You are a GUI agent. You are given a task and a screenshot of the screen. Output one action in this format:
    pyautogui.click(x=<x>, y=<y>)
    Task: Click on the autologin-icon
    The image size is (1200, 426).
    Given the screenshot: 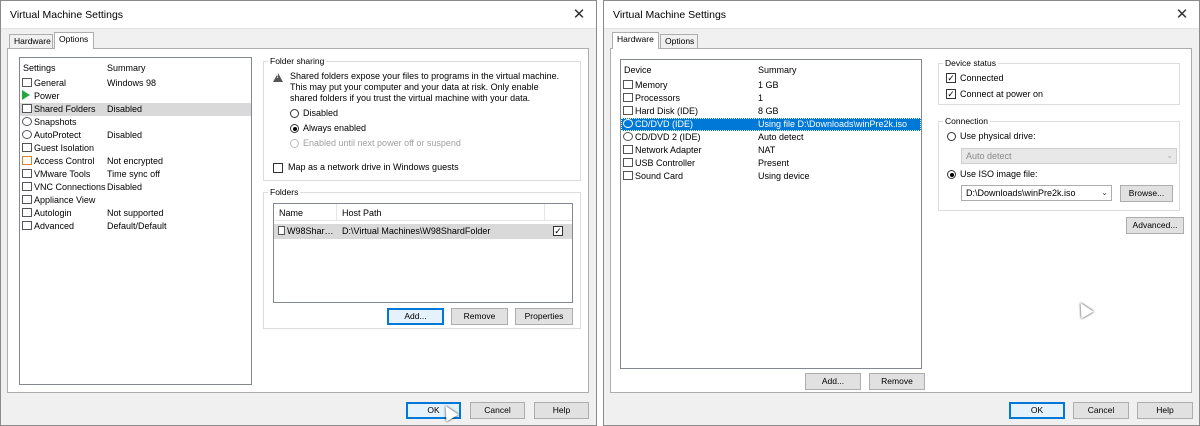 What is the action you would take?
    pyautogui.click(x=27, y=212)
    